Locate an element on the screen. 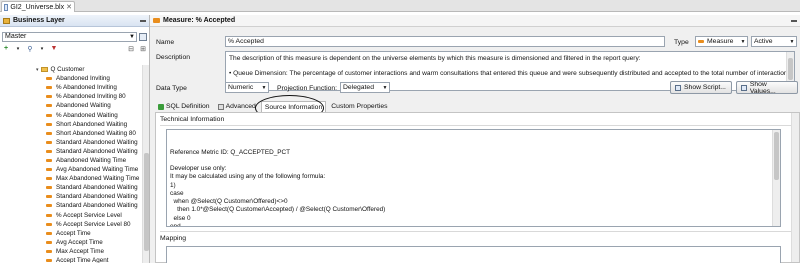 The height and width of the screenshot is (263, 800). projection-function-label: Projection Function: is located at coordinates (307, 88).